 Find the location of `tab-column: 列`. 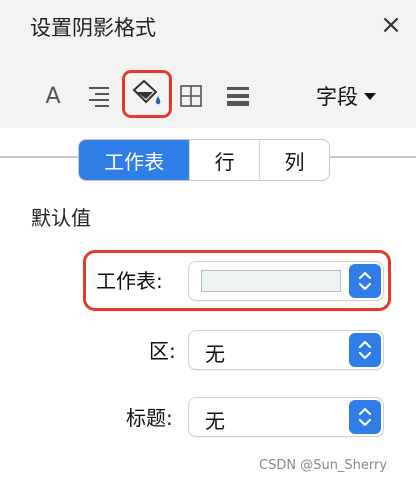

tab-column: 列 is located at coordinates (294, 160).